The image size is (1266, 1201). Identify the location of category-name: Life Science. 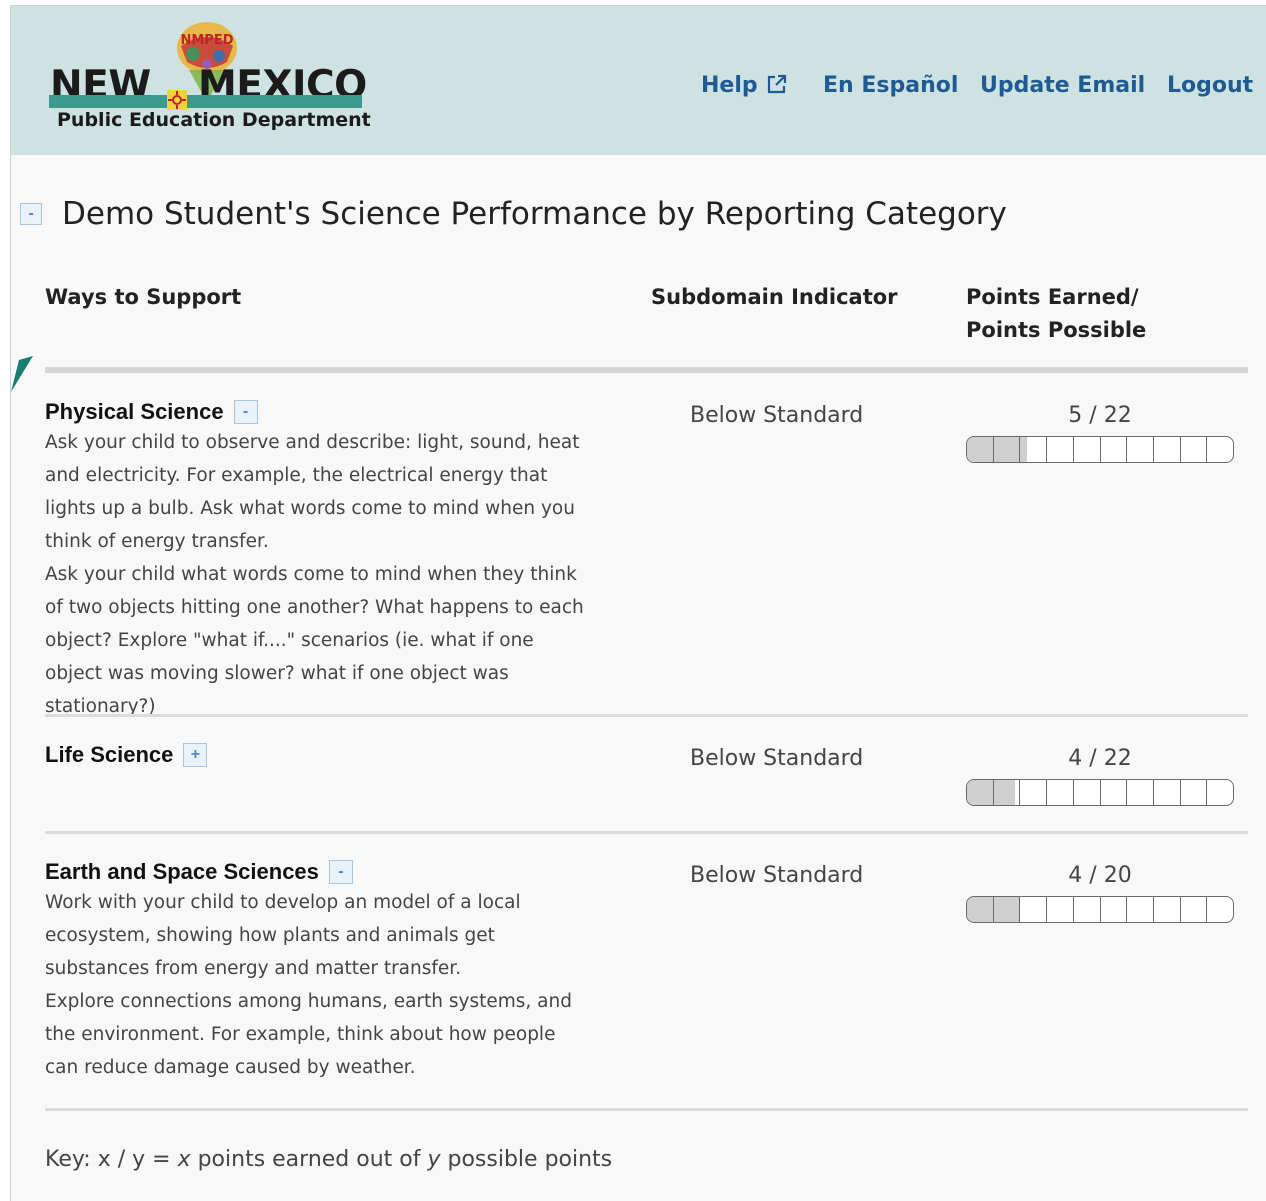
(109, 754).